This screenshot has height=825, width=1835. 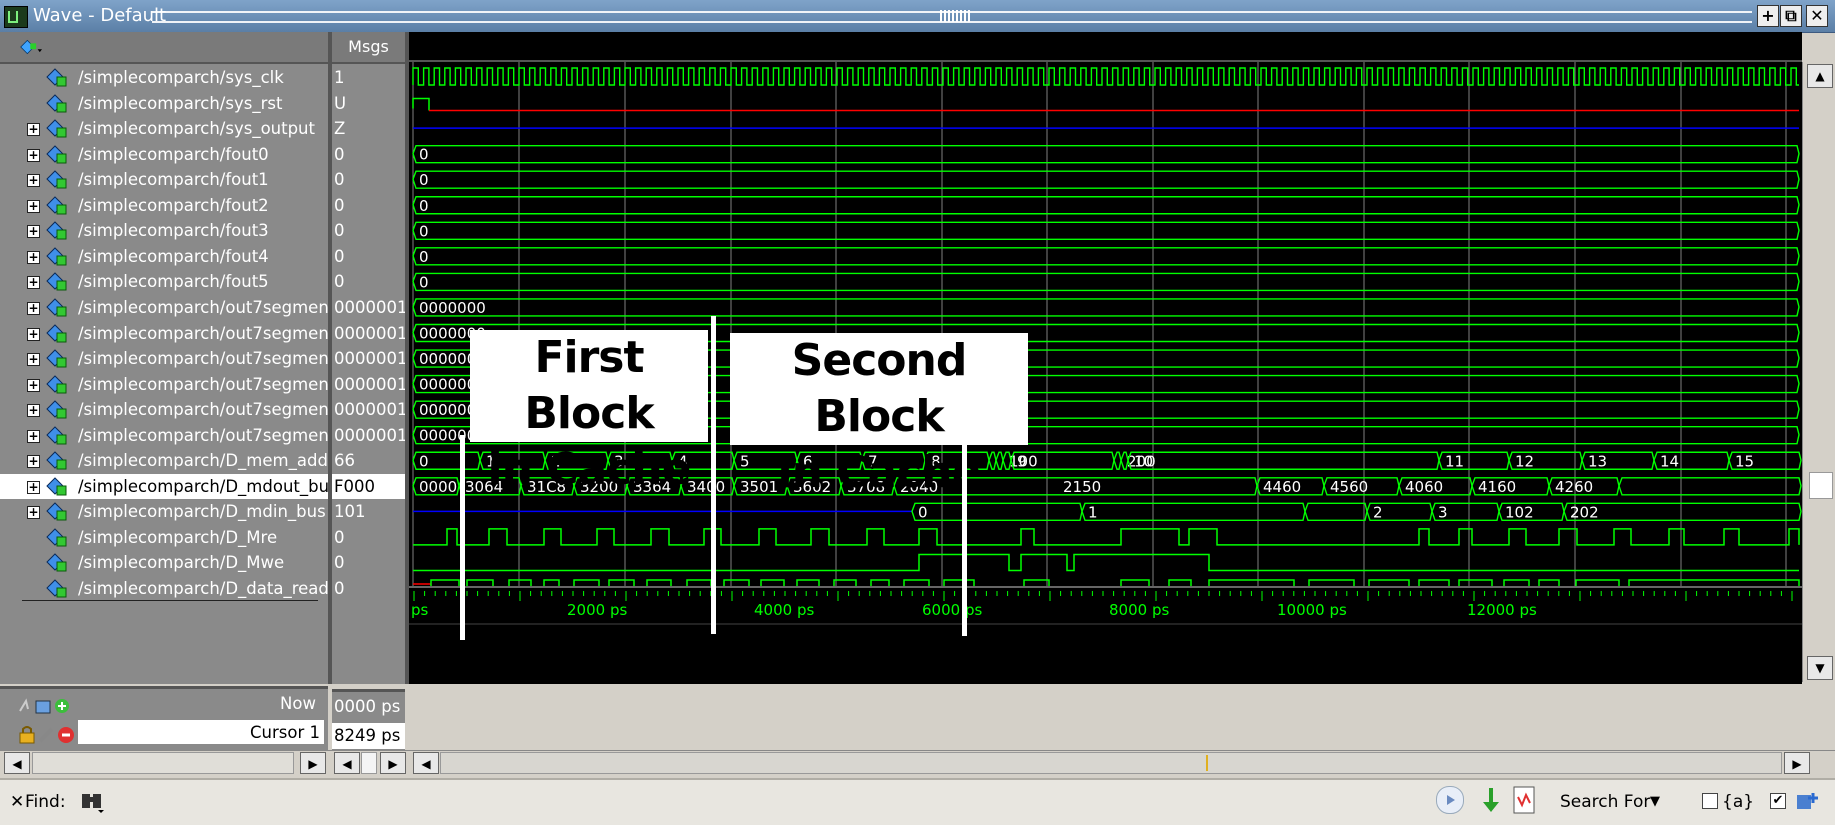 I want to click on signal-row: + /simplecomparch/out7segment2, so click(x=173, y=359).